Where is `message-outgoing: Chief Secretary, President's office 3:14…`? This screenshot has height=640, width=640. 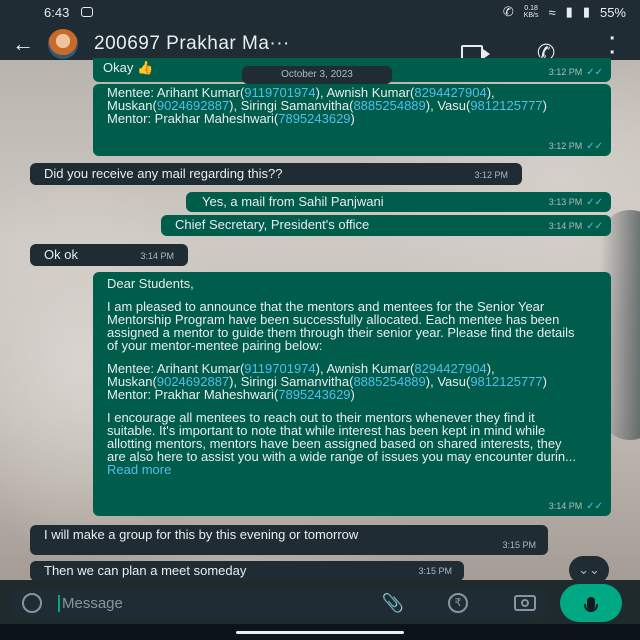
message-outgoing: Chief Secretary, President's office 3:14… is located at coordinates (386, 225).